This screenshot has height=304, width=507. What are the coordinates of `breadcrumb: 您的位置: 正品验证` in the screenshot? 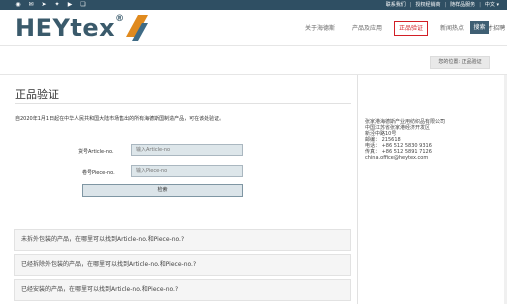 It's located at (460, 62).